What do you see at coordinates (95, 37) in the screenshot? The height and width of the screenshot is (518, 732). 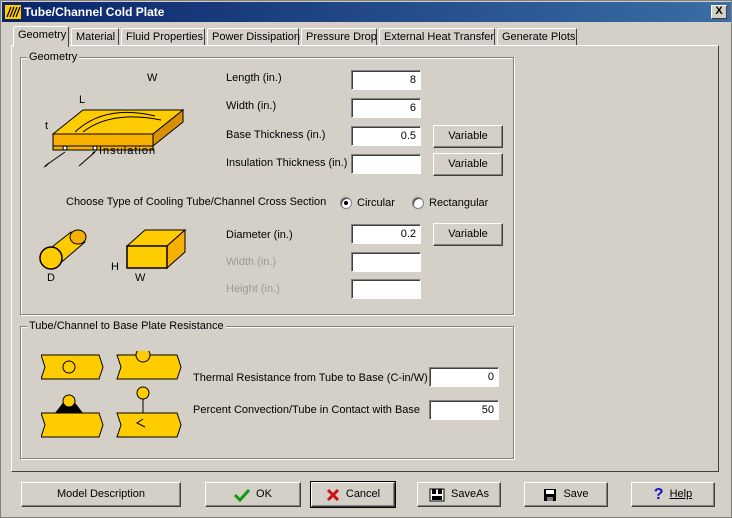 I see `tab-material: Material` at bounding box center [95, 37].